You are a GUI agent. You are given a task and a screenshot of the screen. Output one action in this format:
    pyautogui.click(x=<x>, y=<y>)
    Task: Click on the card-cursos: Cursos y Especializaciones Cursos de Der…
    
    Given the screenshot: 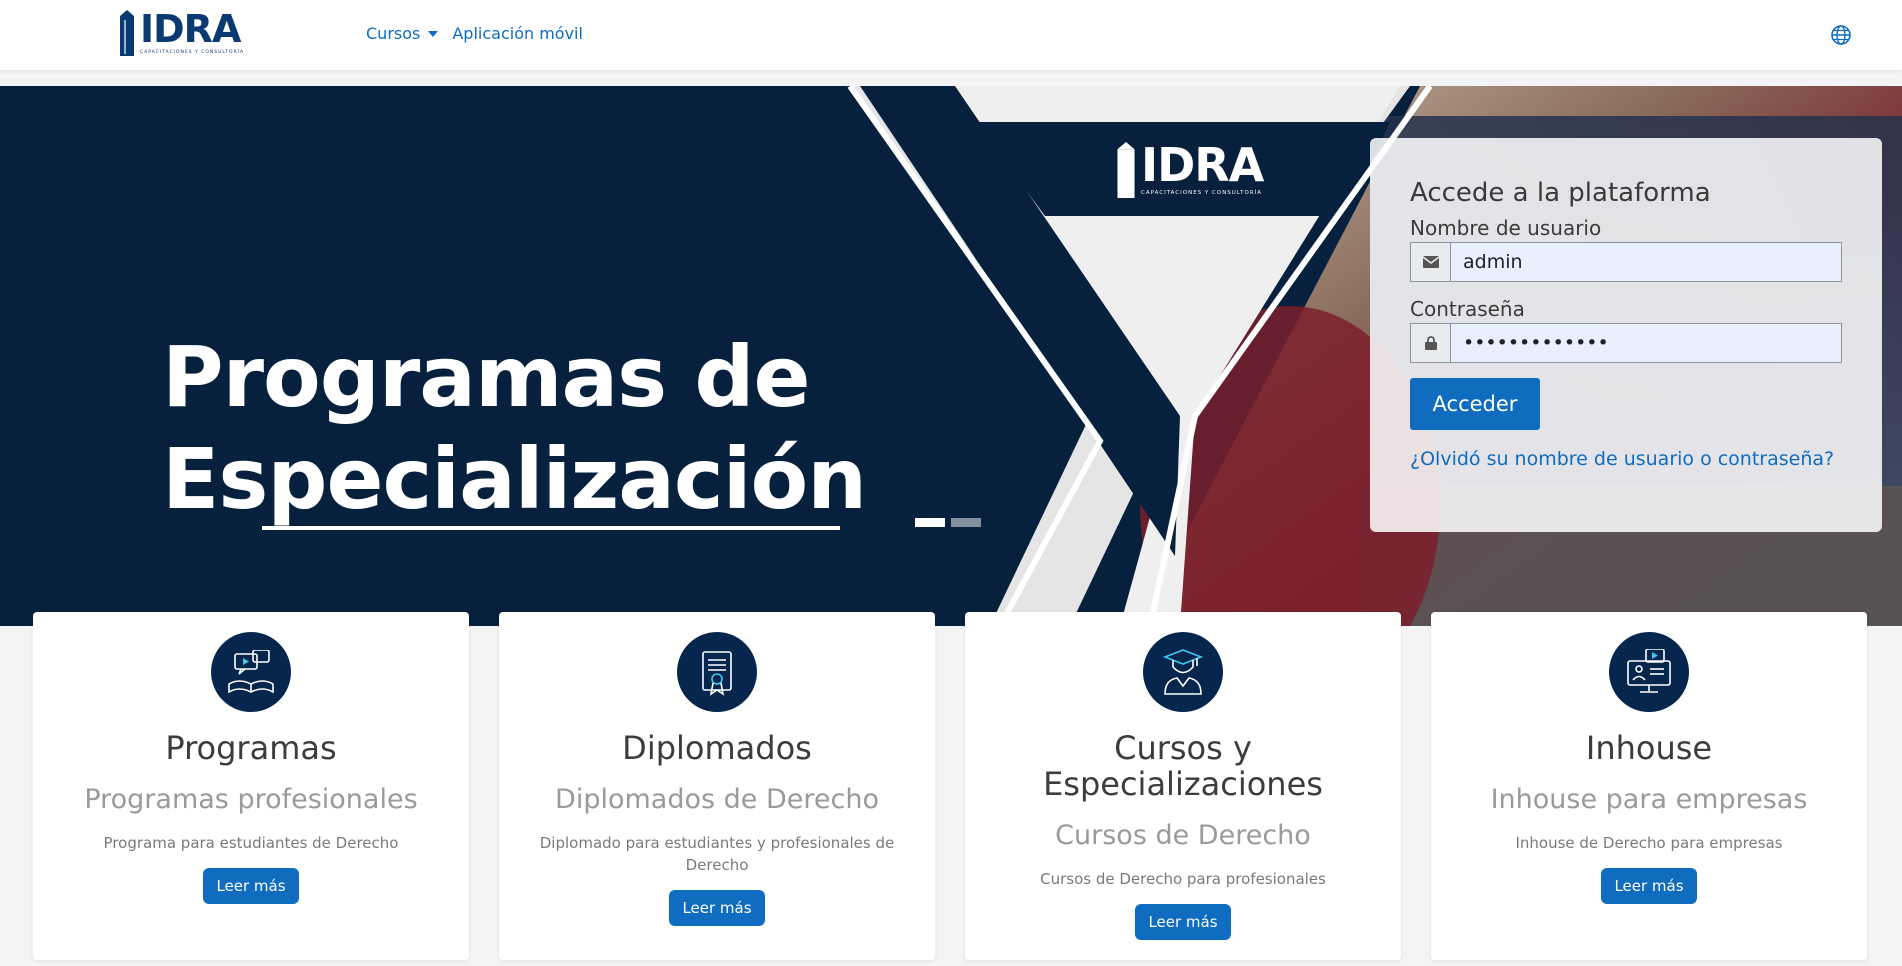 What is the action you would take?
    pyautogui.click(x=1183, y=786)
    